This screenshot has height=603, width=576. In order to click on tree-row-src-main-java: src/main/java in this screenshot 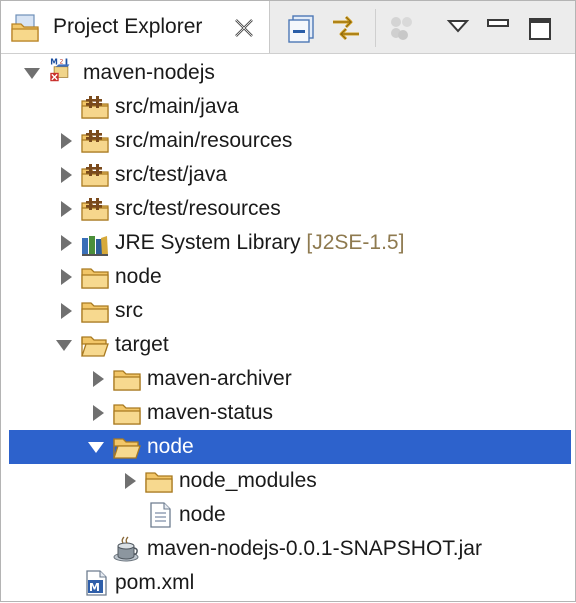, I will do `click(288, 107)`.